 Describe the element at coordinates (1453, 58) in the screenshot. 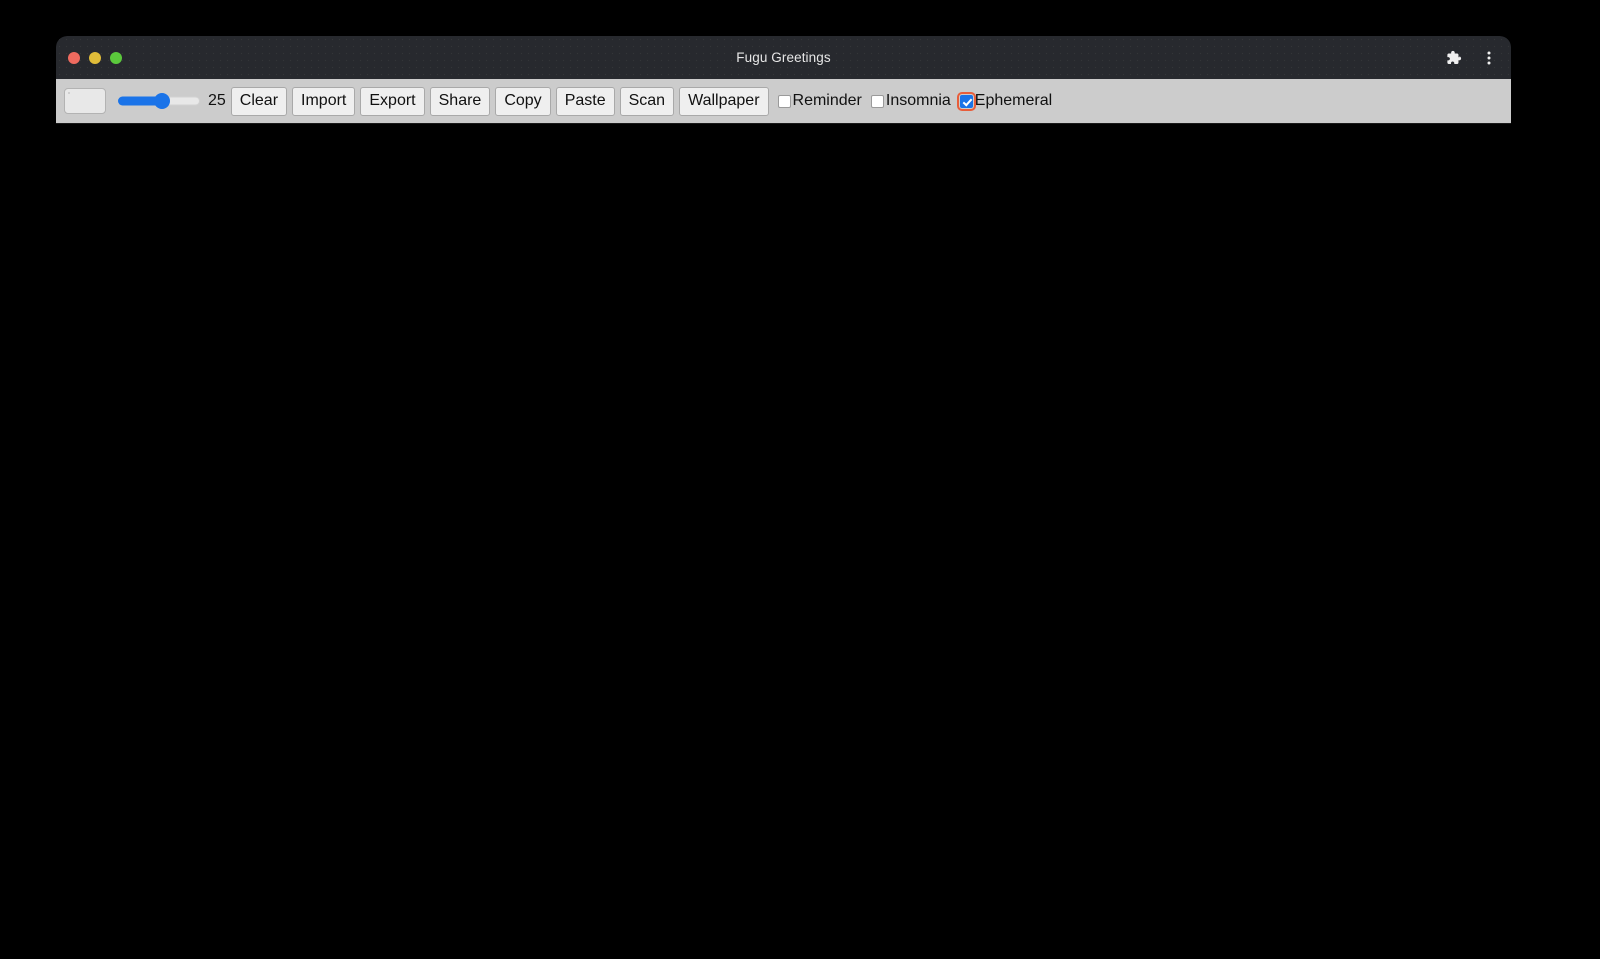

I see `extensions-icon` at that location.